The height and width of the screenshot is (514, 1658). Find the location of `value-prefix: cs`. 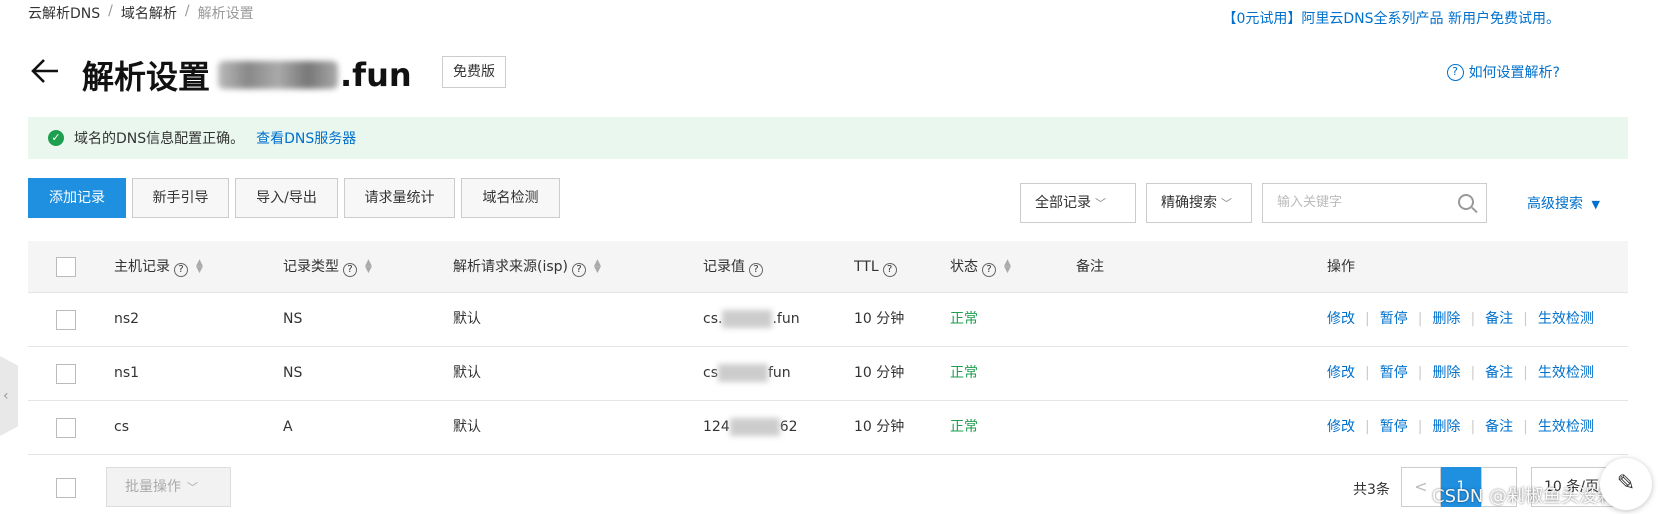

value-prefix: cs is located at coordinates (710, 373).